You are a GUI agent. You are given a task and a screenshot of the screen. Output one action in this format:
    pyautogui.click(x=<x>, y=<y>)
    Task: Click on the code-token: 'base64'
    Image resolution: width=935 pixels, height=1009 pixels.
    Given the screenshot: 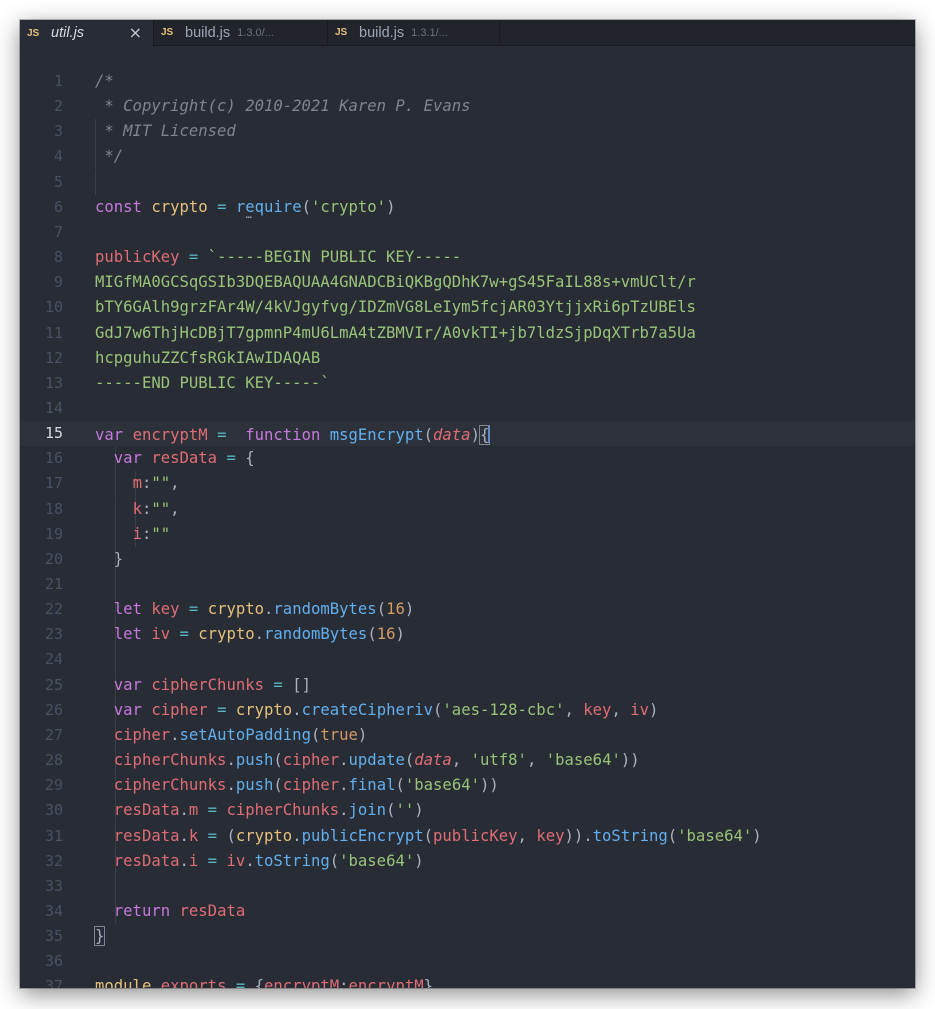 What is the action you would take?
    pyautogui.click(x=442, y=785)
    